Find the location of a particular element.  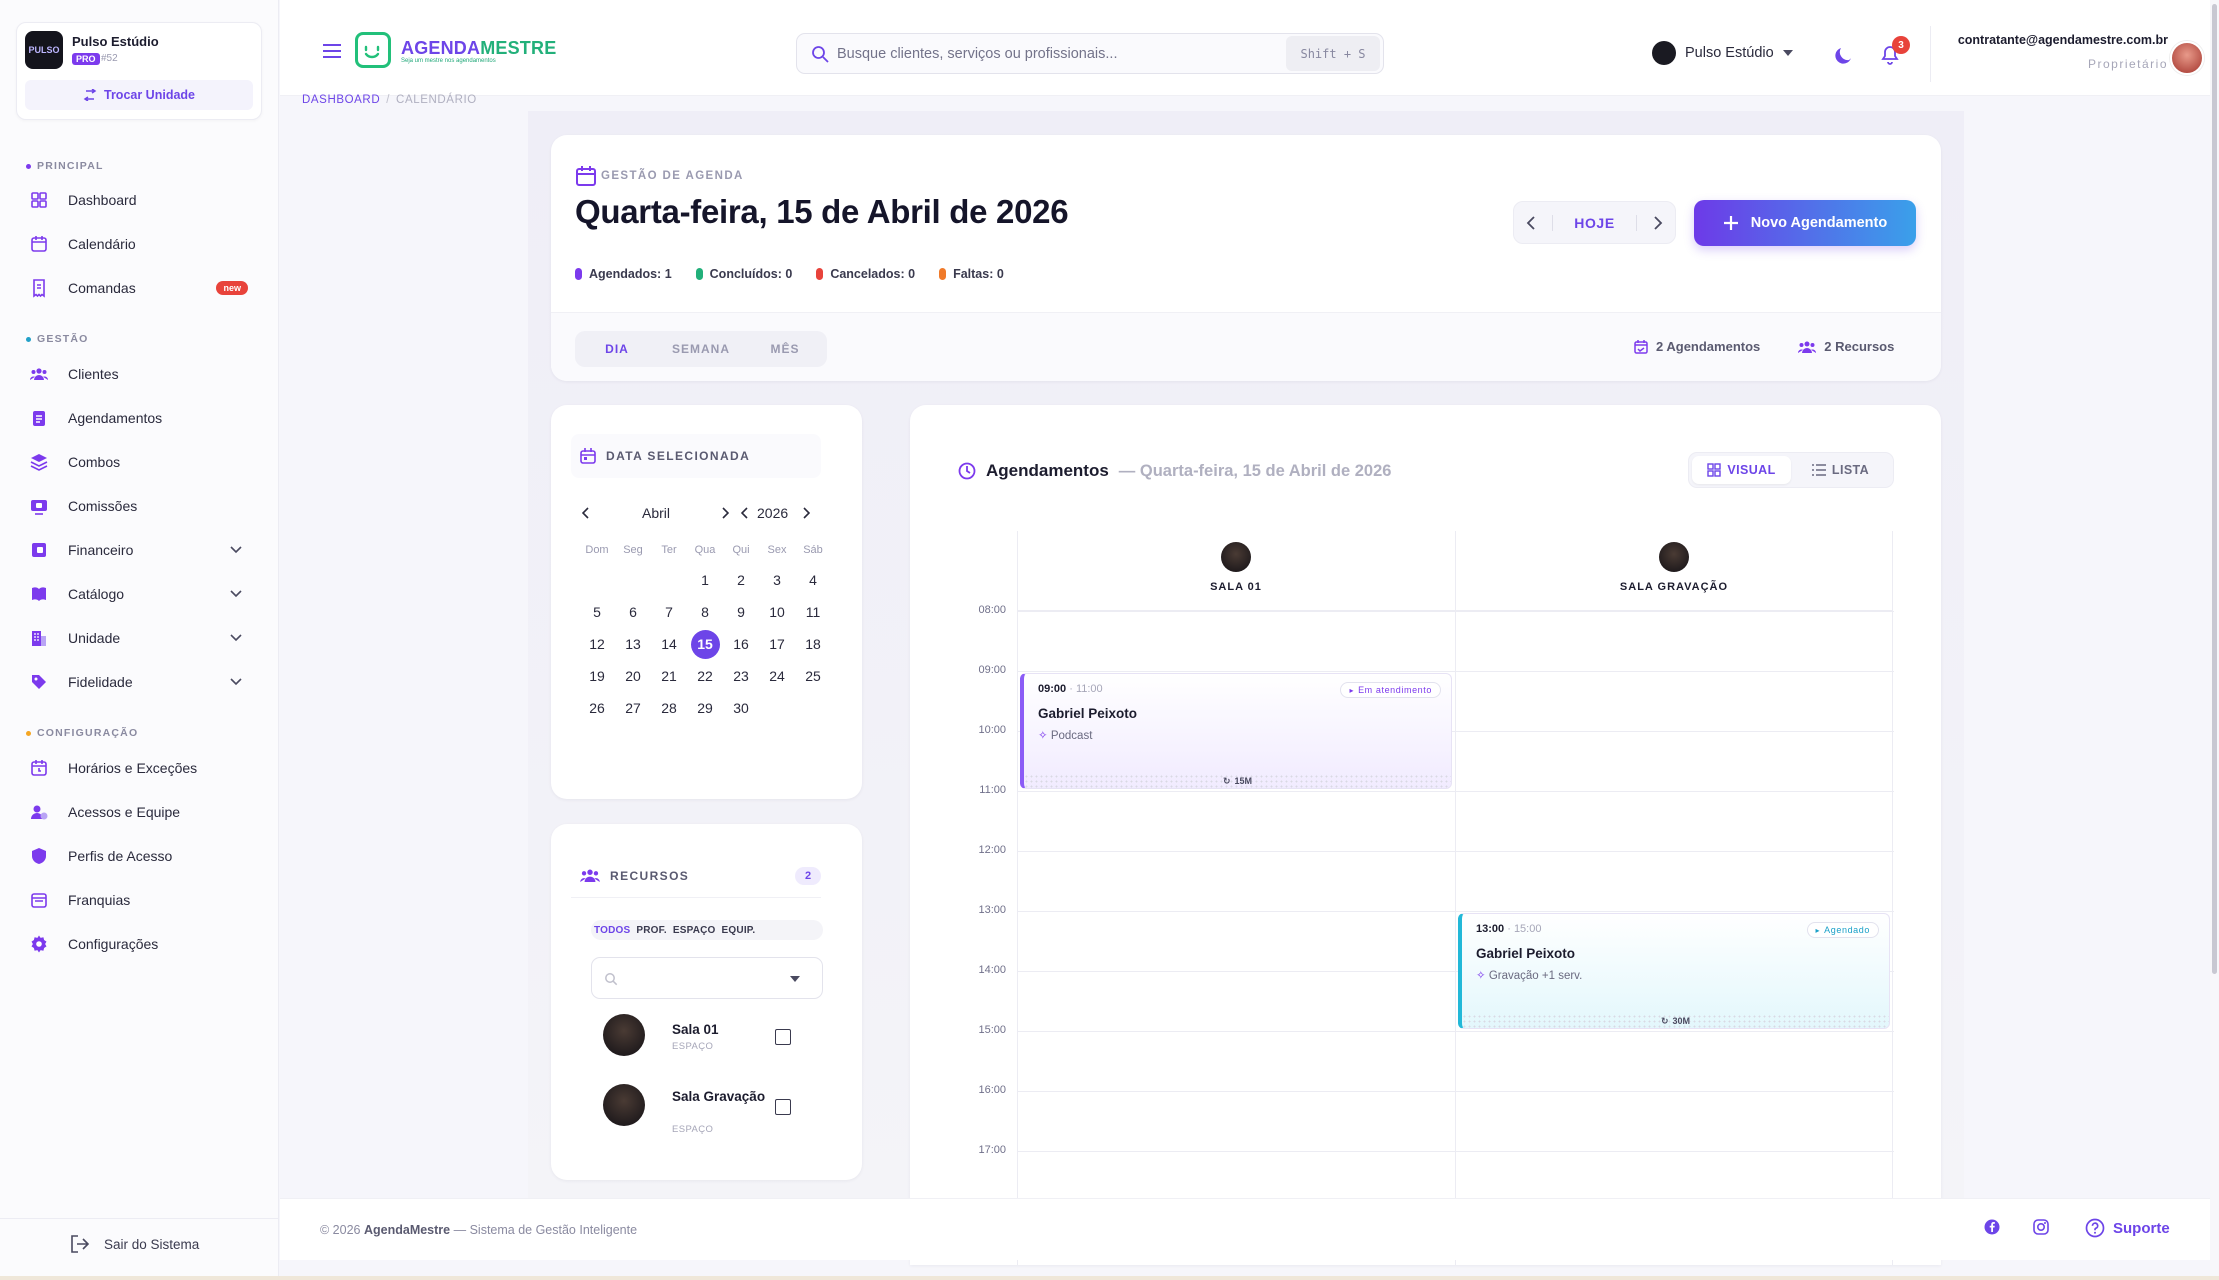

calendar-day: 26 is located at coordinates (597, 708).